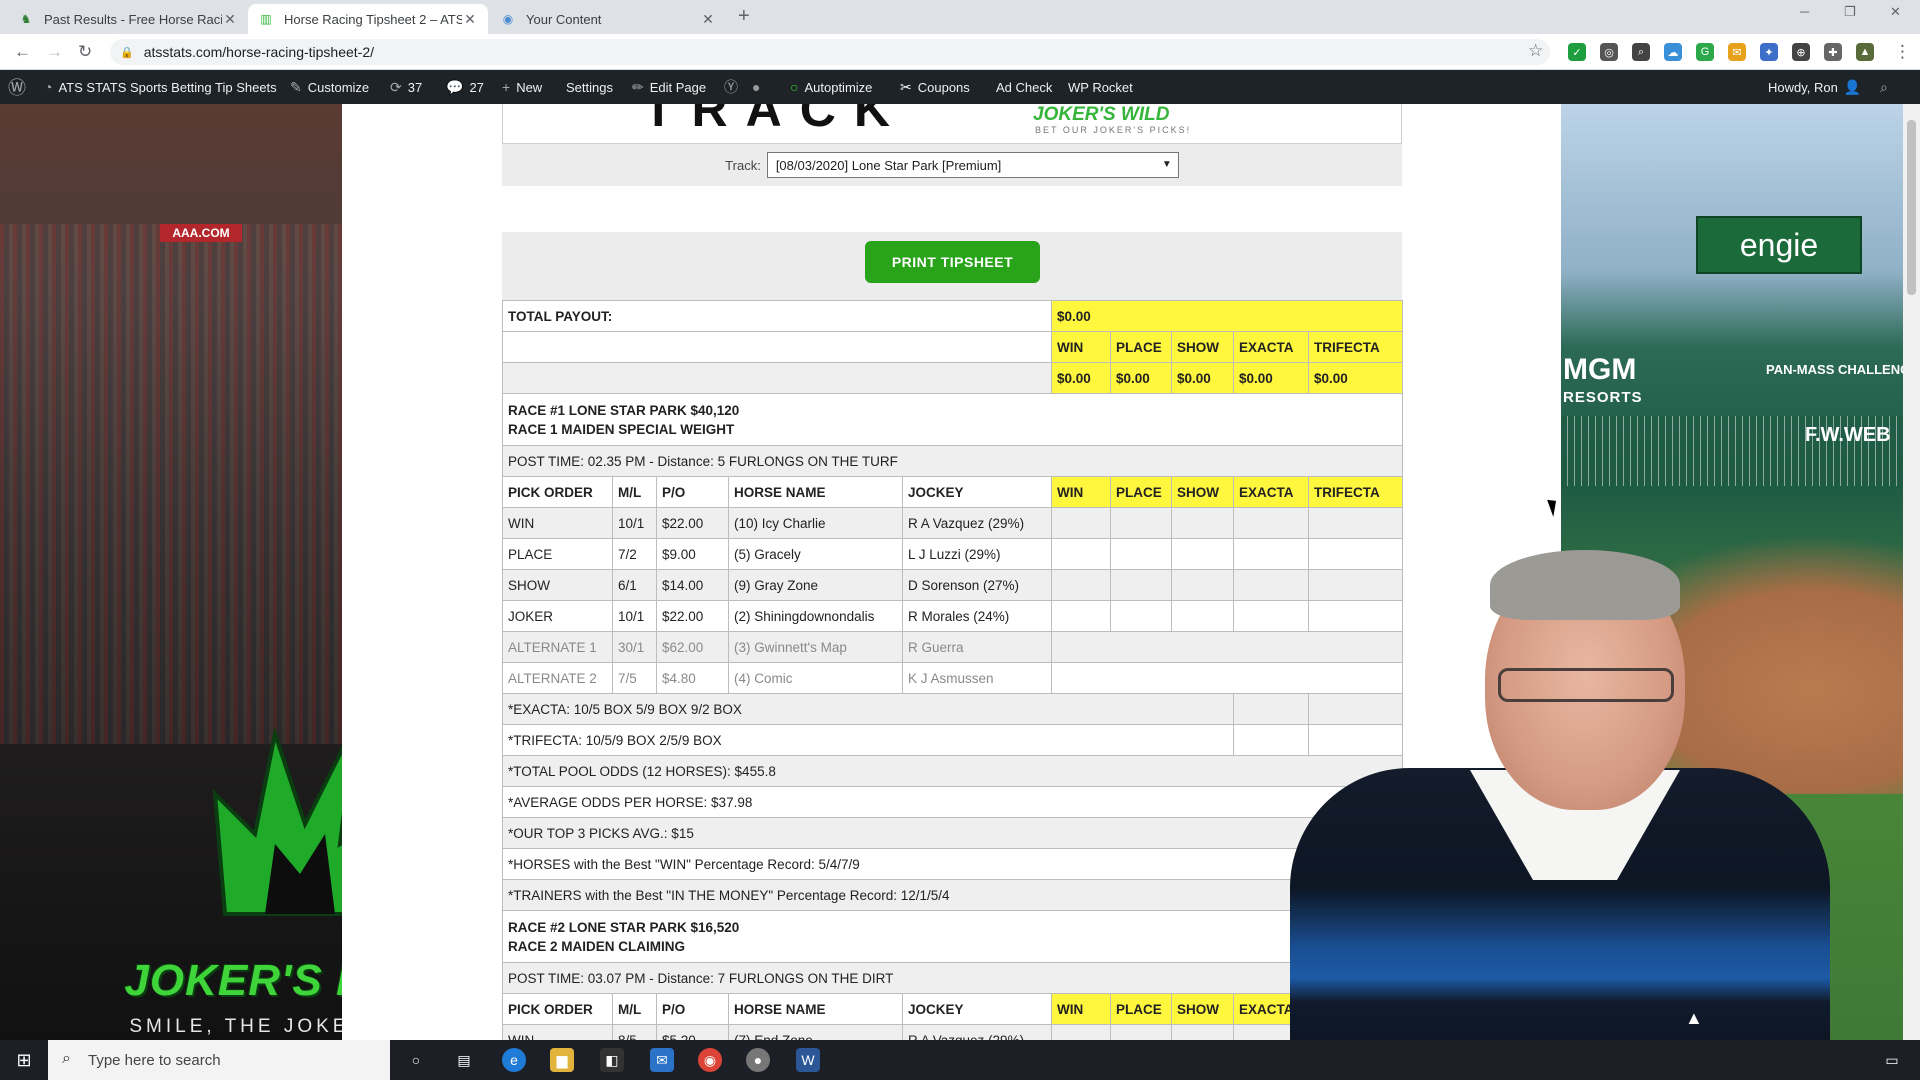 This screenshot has width=1920, height=1080. Describe the element at coordinates (1887, 87) in the screenshot. I see `wp-search-icon: ⌕` at that location.